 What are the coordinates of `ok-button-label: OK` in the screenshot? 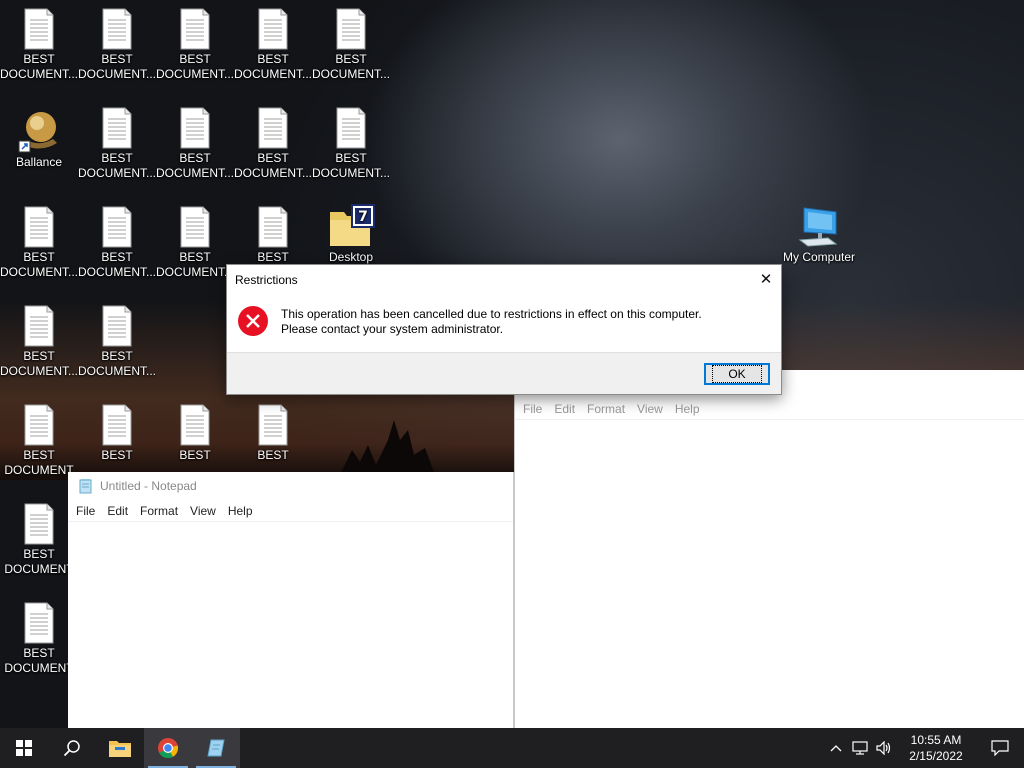 It's located at (737, 374).